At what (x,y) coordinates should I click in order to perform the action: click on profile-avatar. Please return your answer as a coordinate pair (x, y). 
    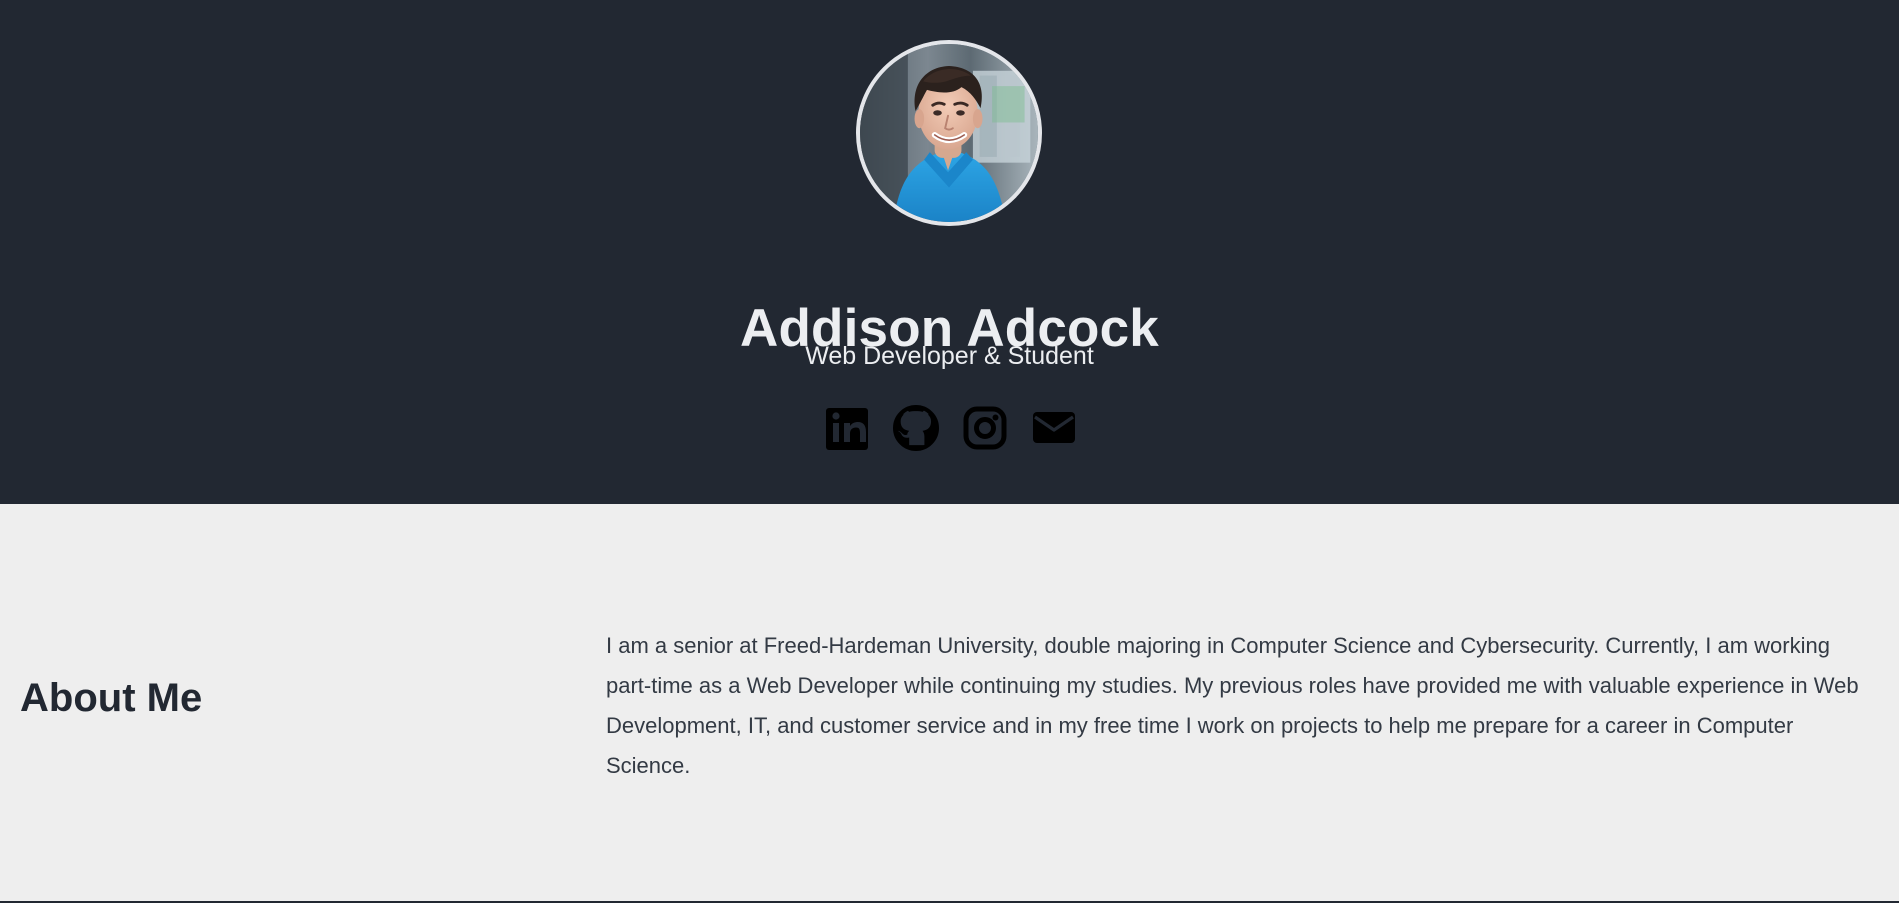
    Looking at the image, I should click on (949, 133).